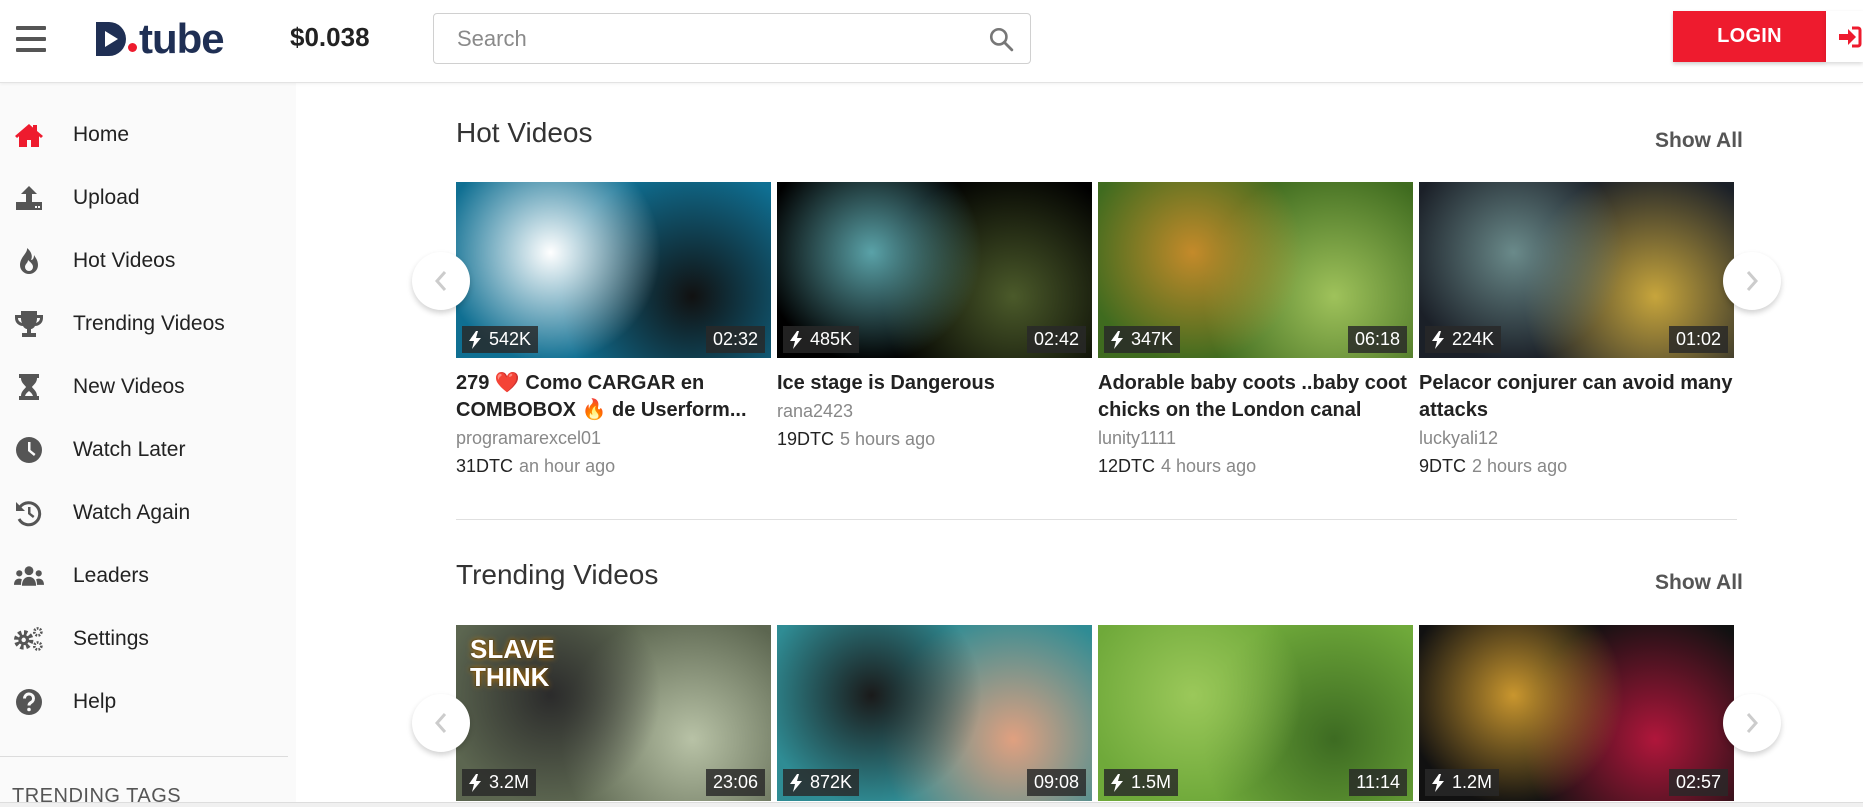 The height and width of the screenshot is (807, 1863). I want to click on views-badge: 872K, so click(821, 782).